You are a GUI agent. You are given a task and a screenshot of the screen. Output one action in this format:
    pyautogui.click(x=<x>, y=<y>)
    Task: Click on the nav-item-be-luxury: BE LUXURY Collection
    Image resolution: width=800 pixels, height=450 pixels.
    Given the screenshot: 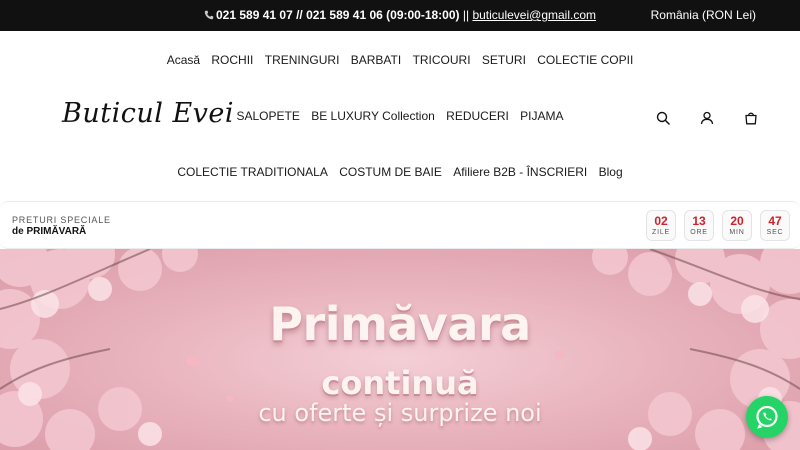 What is the action you would take?
    pyautogui.click(x=373, y=116)
    